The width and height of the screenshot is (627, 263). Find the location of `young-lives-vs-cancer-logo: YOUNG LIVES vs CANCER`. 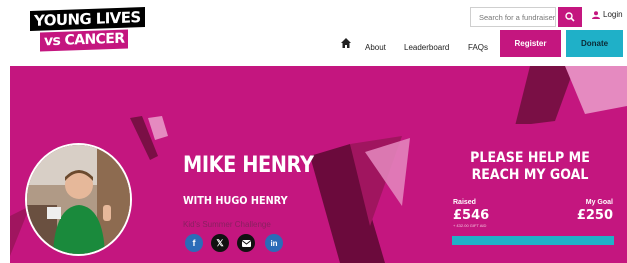

young-lives-vs-cancer-logo: YOUNG LIVES vs CANCER is located at coordinates (87, 29).